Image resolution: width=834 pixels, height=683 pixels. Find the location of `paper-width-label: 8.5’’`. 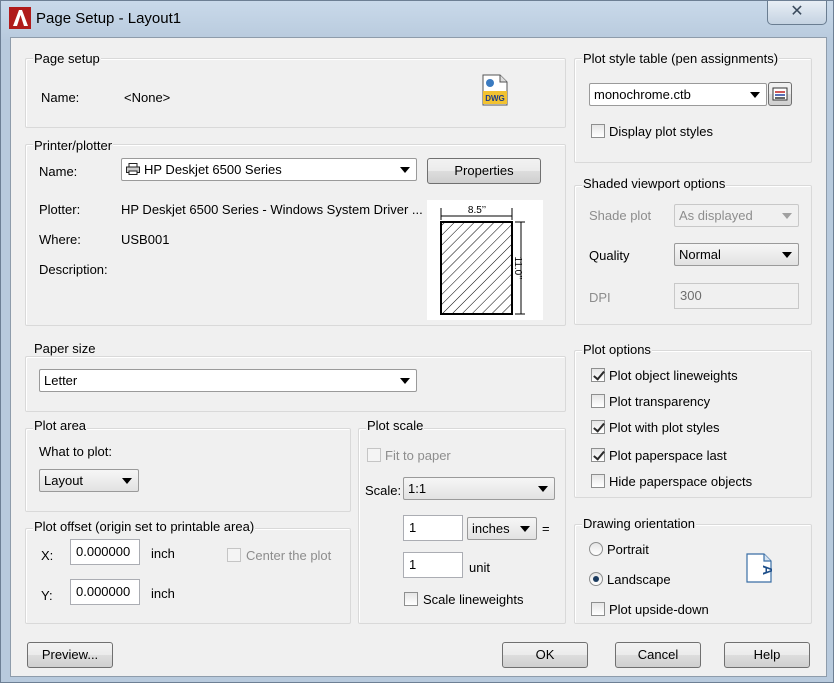

paper-width-label: 8.5’’ is located at coordinates (477, 210).